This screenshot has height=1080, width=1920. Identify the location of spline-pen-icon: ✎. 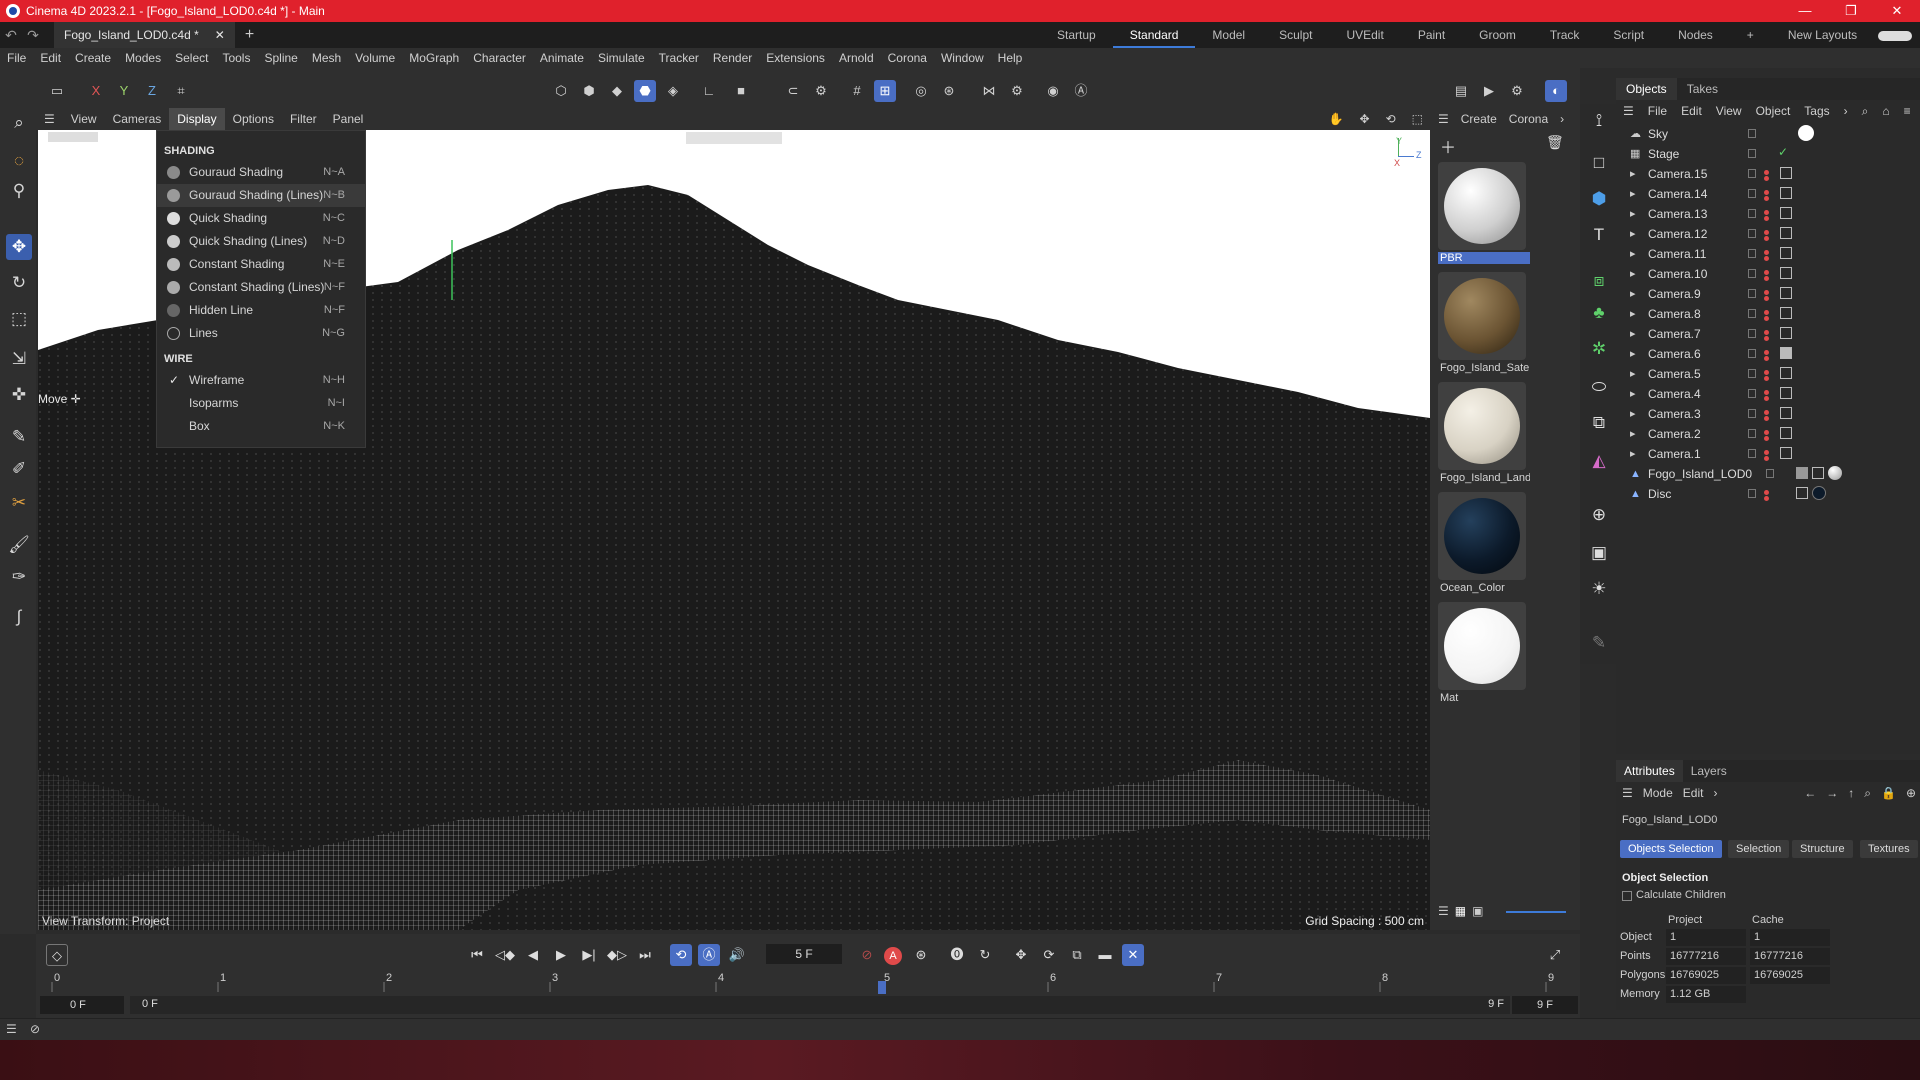
(19, 437).